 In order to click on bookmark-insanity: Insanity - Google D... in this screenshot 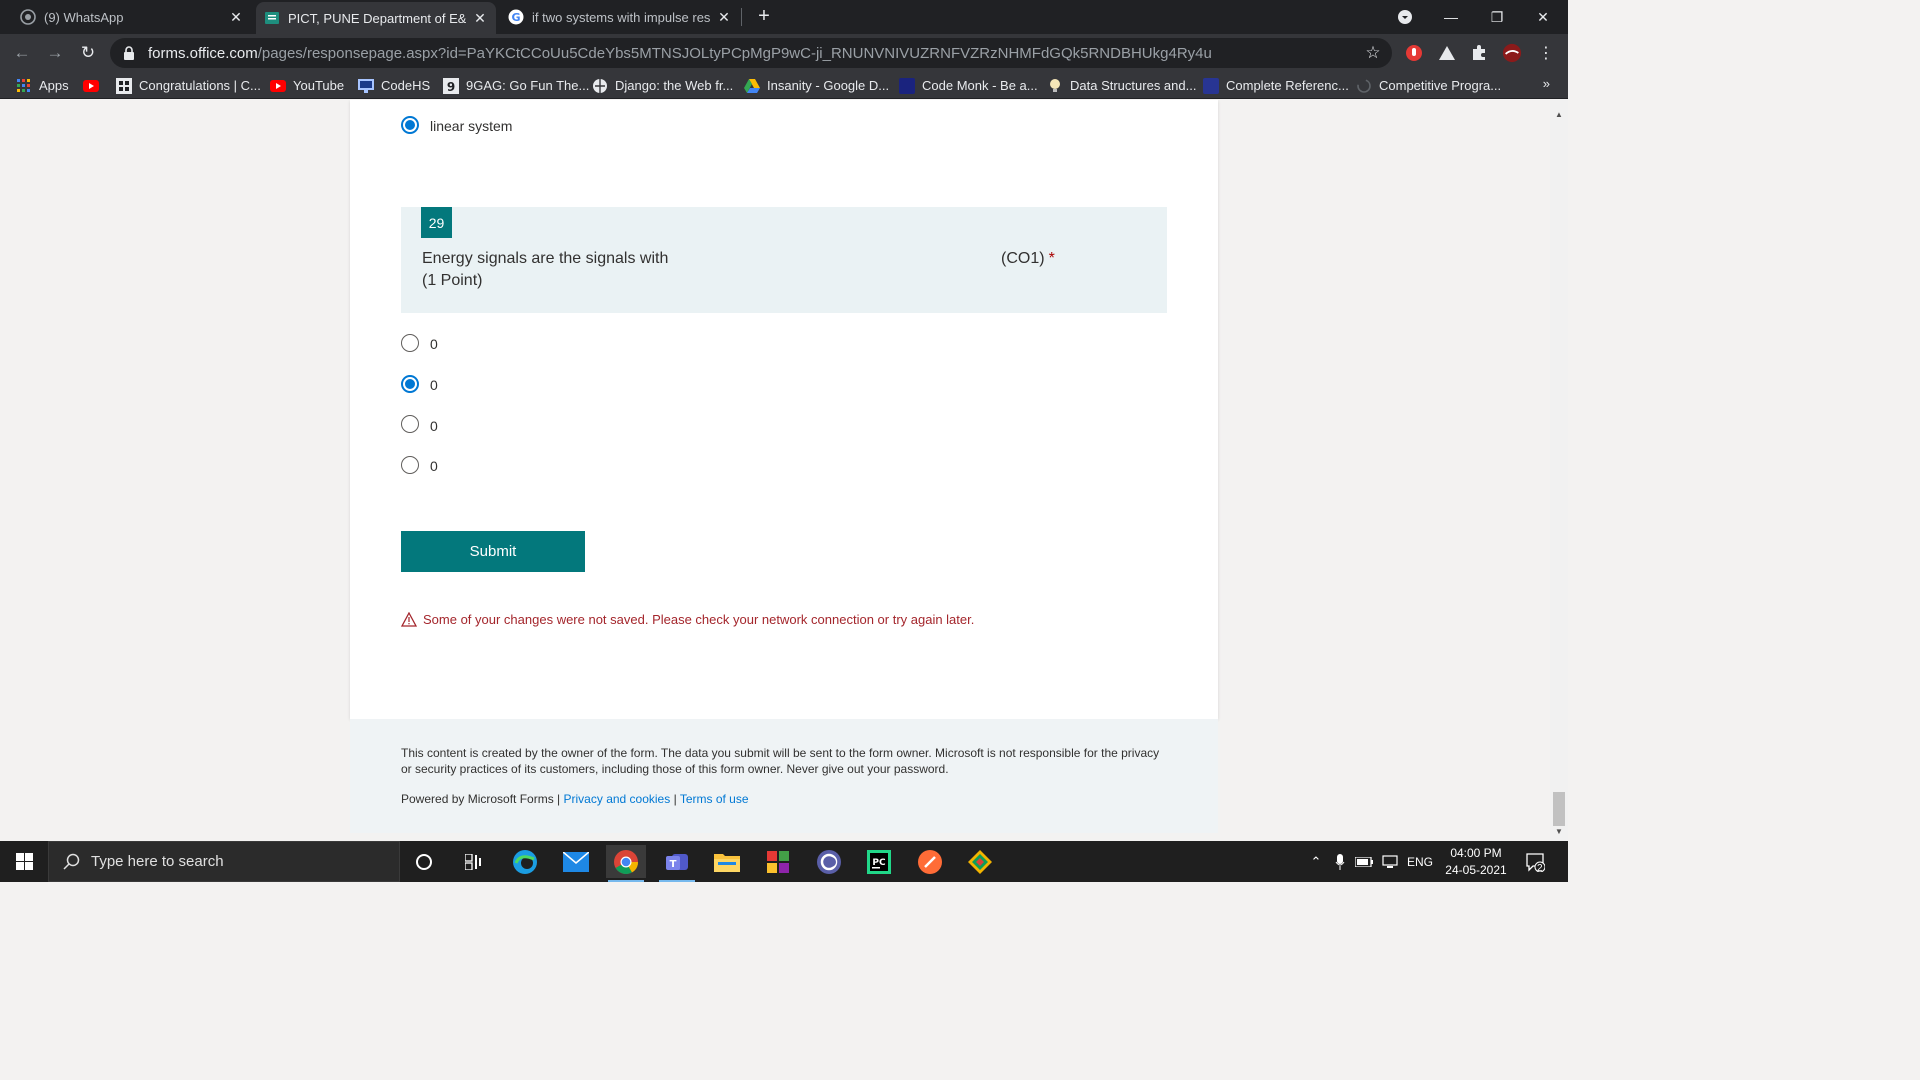, I will do `click(816, 85)`.